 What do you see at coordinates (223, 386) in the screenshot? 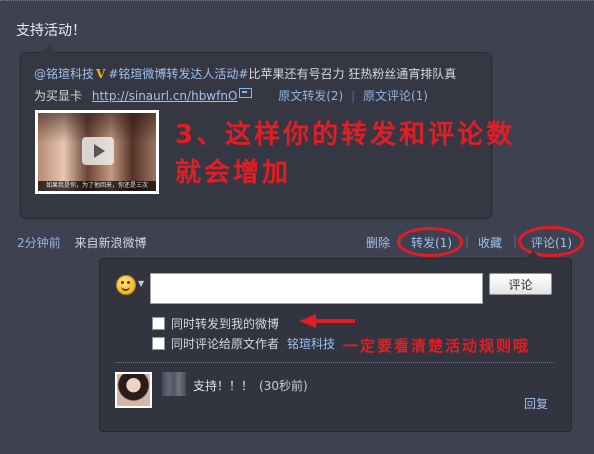
I see `comment-text: 支持！！！` at bounding box center [223, 386].